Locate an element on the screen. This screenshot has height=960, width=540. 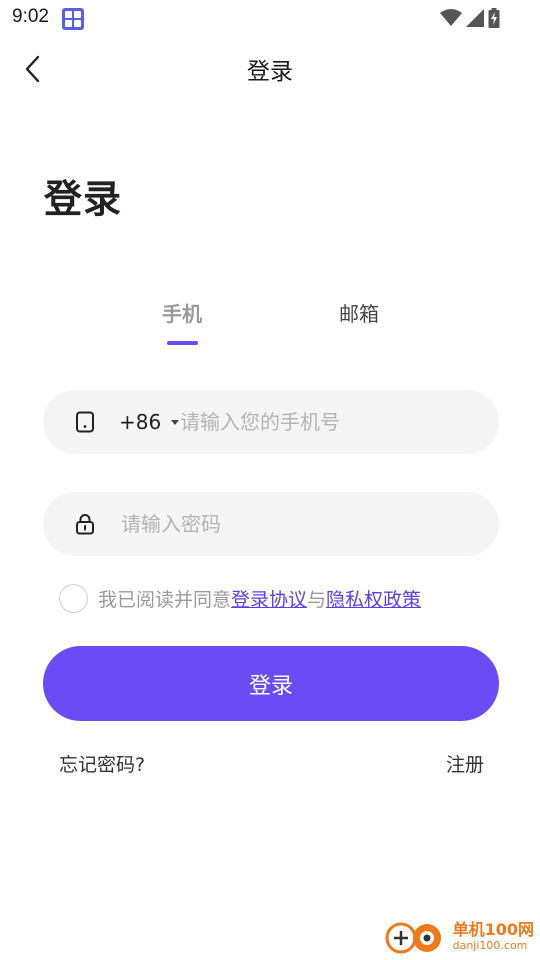
watermark-text: 单机100网 danji100.com is located at coordinates (493, 935).